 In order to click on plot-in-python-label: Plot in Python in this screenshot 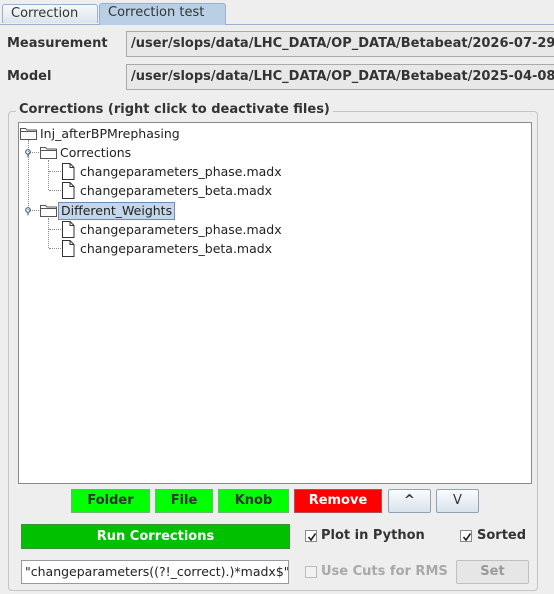, I will do `click(373, 535)`.